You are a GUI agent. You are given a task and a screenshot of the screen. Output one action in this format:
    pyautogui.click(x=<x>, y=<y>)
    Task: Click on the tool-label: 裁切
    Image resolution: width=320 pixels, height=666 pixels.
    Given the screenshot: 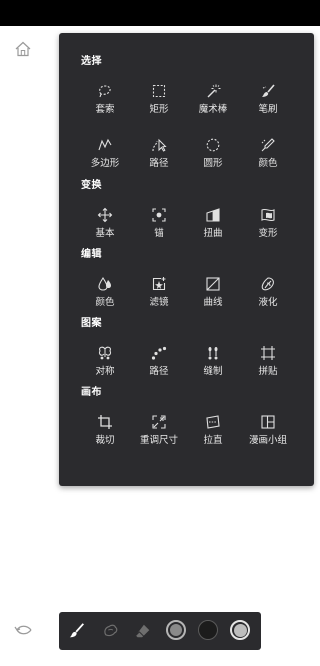 What is the action you would take?
    pyautogui.click(x=105, y=440)
    